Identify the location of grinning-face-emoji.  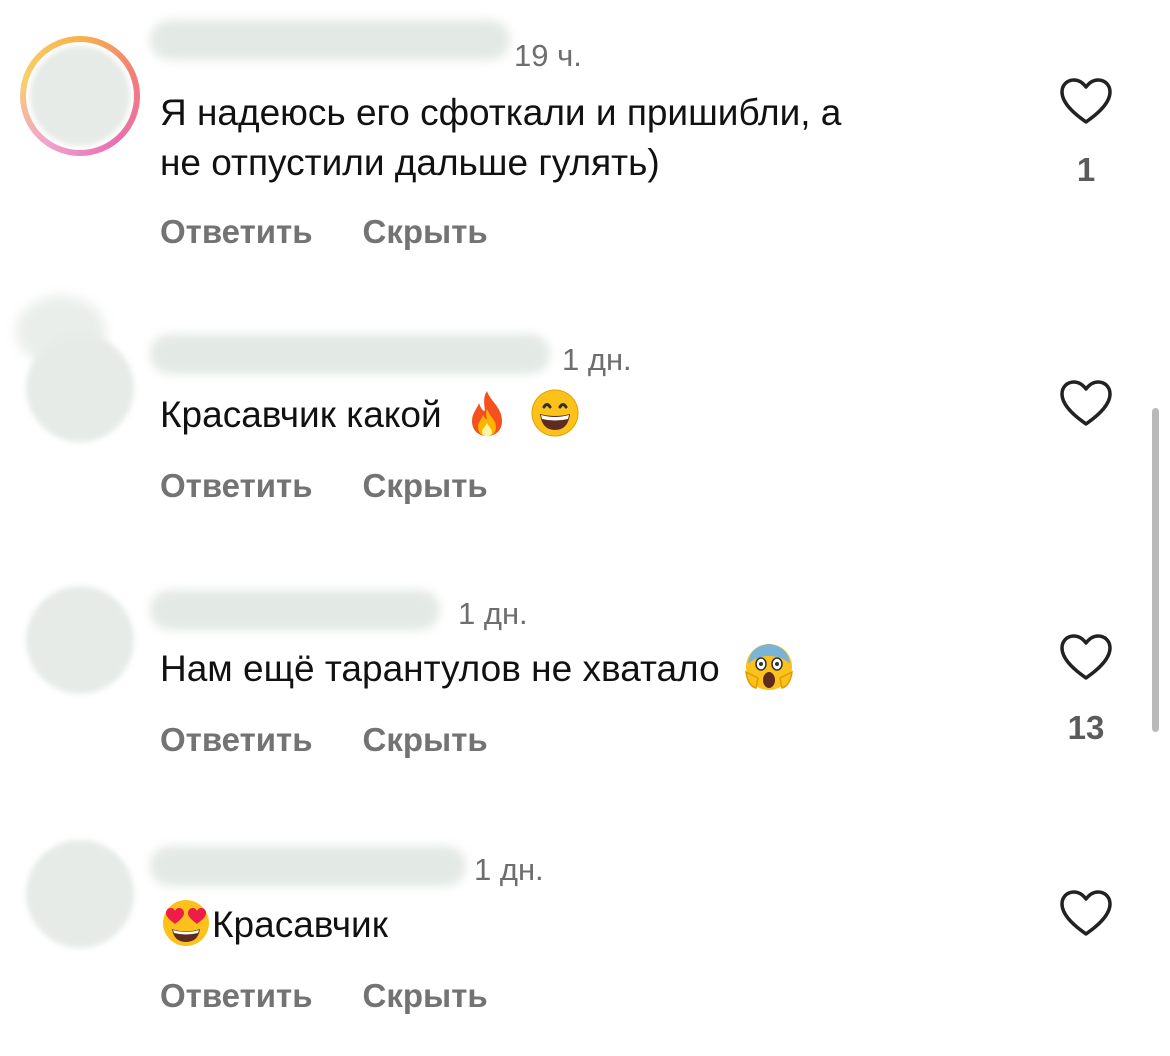
(555, 413).